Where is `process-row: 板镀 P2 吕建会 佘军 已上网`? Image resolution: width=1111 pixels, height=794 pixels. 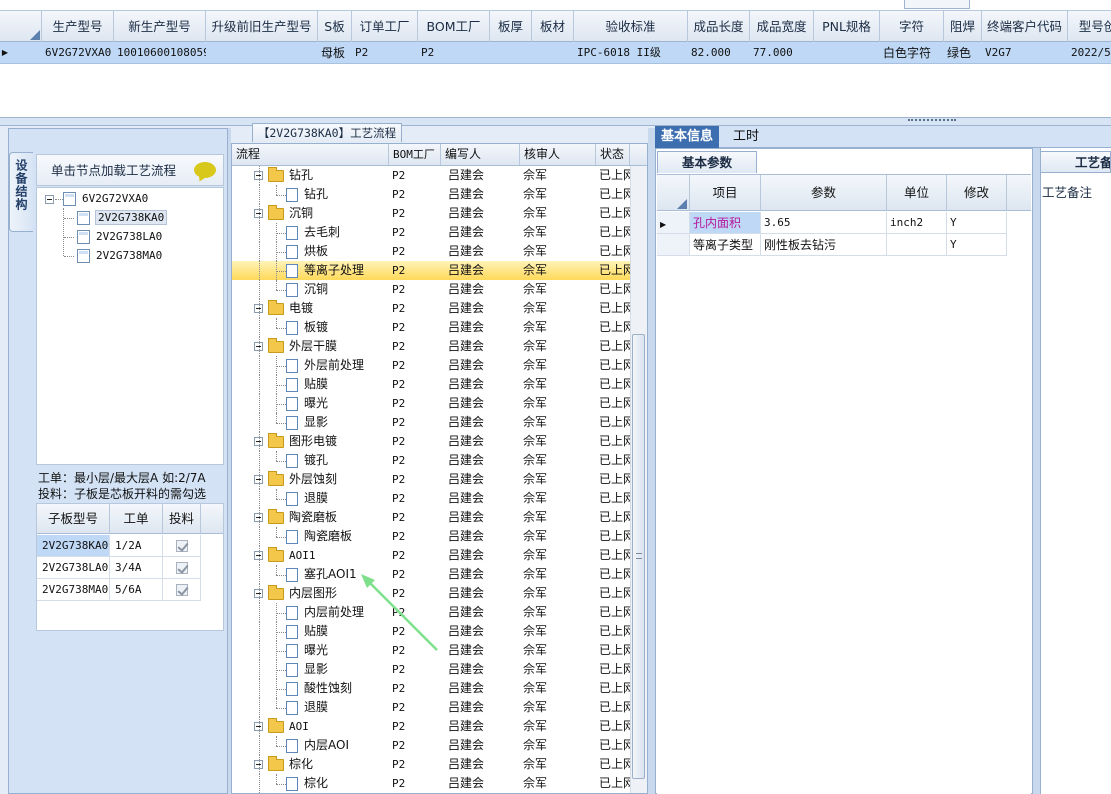
process-row: 板镀 P2 吕建会 佘军 已上网 is located at coordinates (431, 327).